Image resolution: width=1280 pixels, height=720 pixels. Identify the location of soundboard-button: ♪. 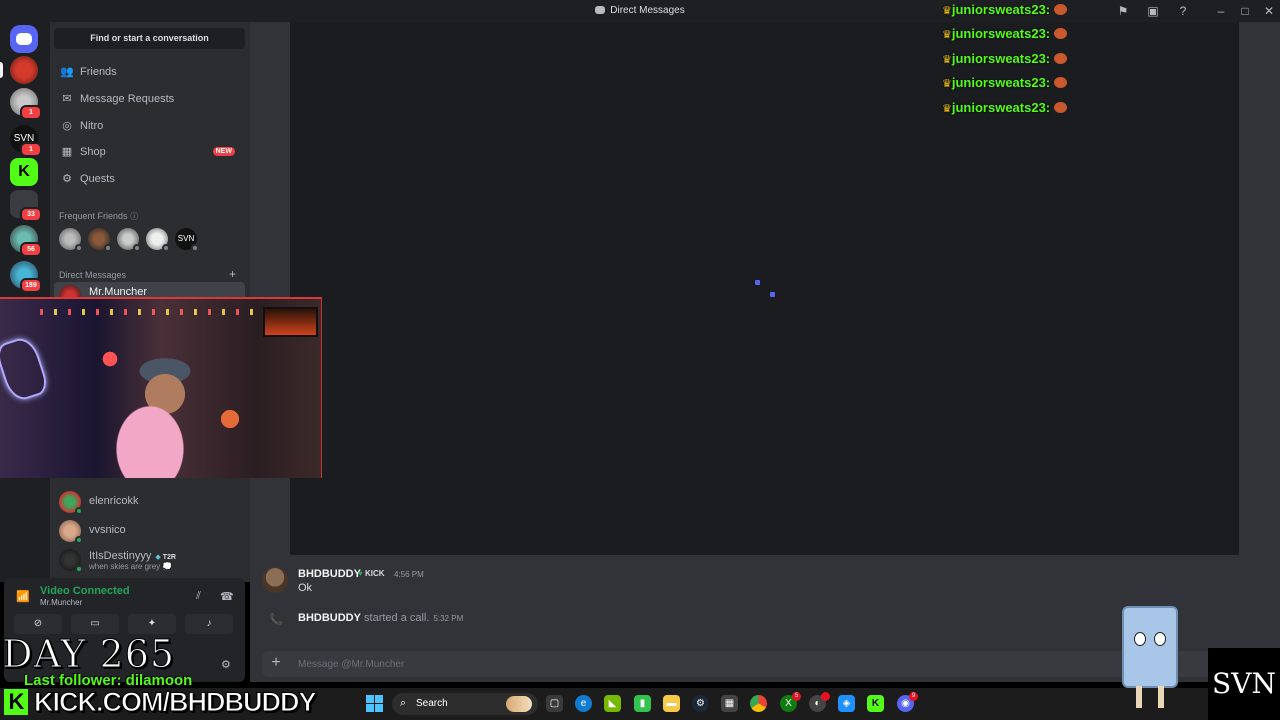
(209, 624).